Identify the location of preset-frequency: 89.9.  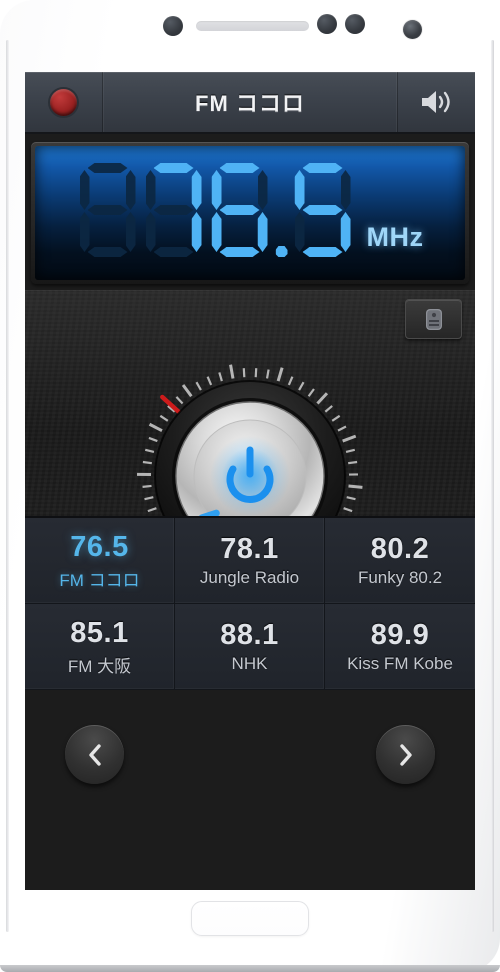
(400, 635).